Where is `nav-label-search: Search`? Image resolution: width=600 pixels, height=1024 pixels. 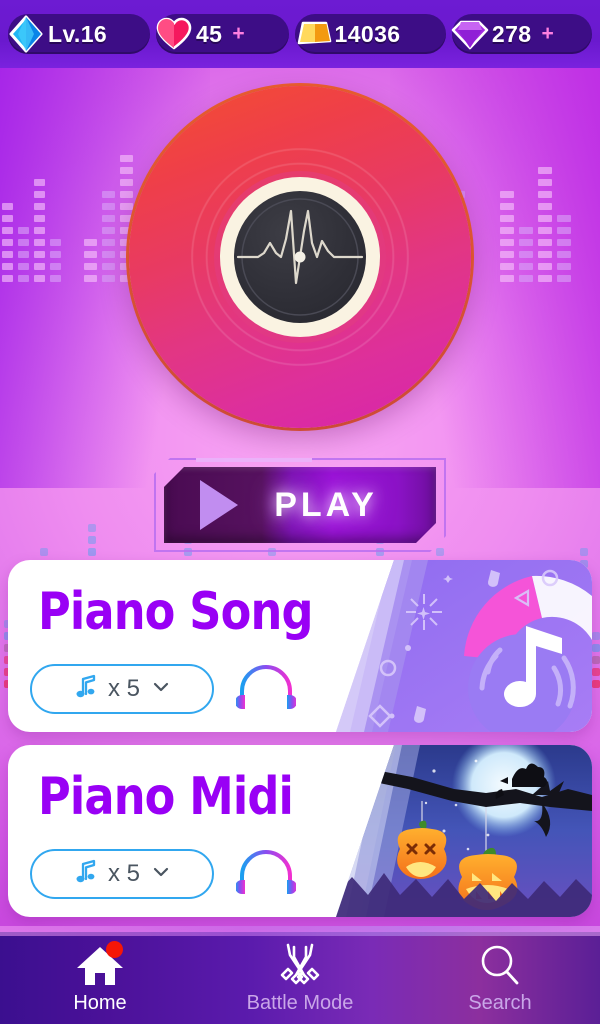 nav-label-search: Search is located at coordinates (500, 1002).